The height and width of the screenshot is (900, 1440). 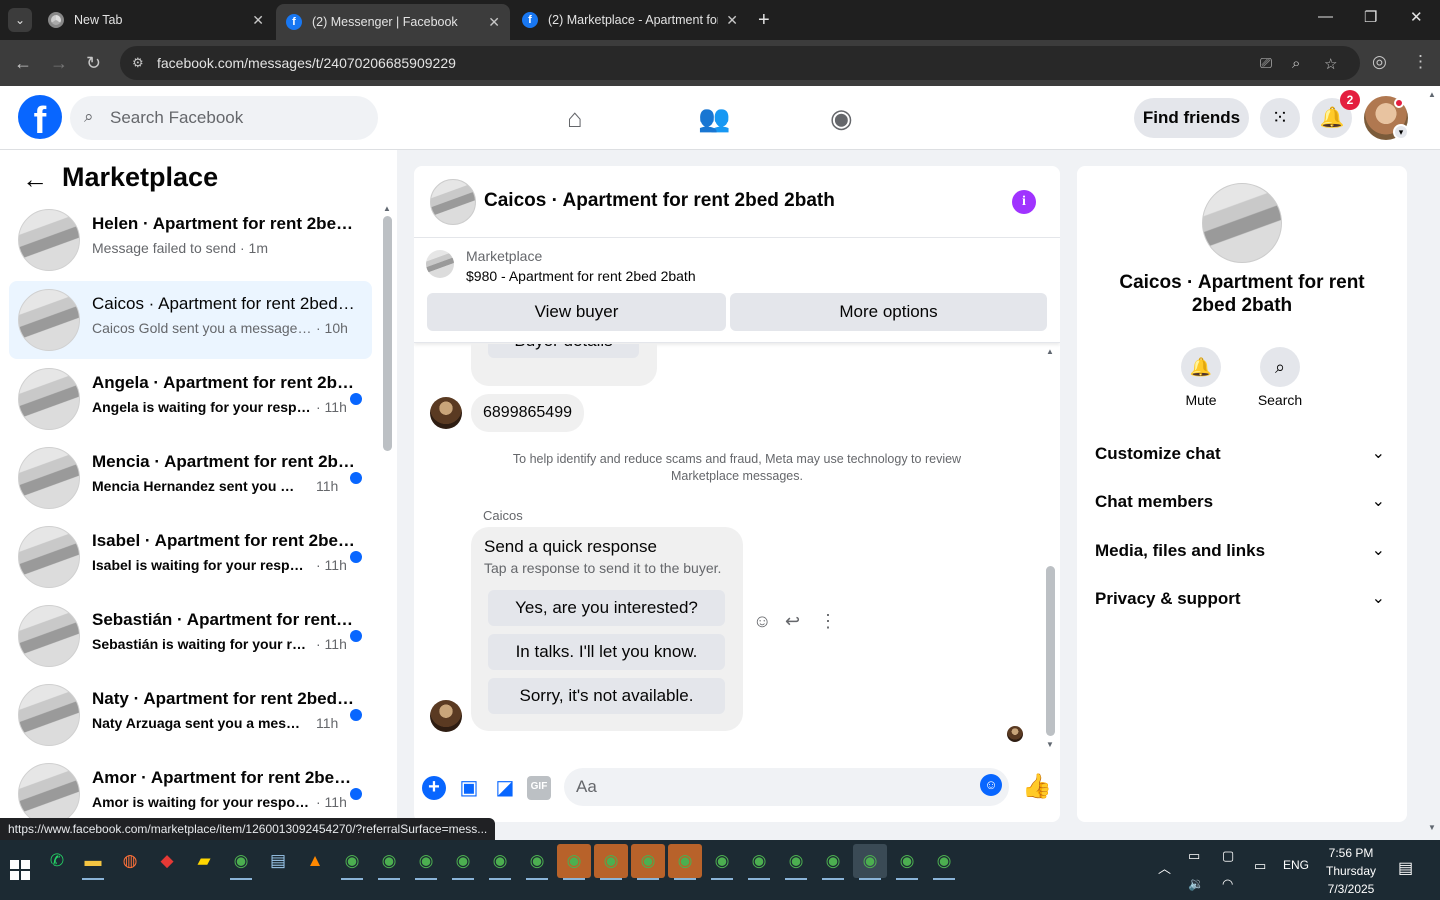 What do you see at coordinates (1432, 94) in the screenshot?
I see `page-scroll-up-arrow-icon: ▲` at bounding box center [1432, 94].